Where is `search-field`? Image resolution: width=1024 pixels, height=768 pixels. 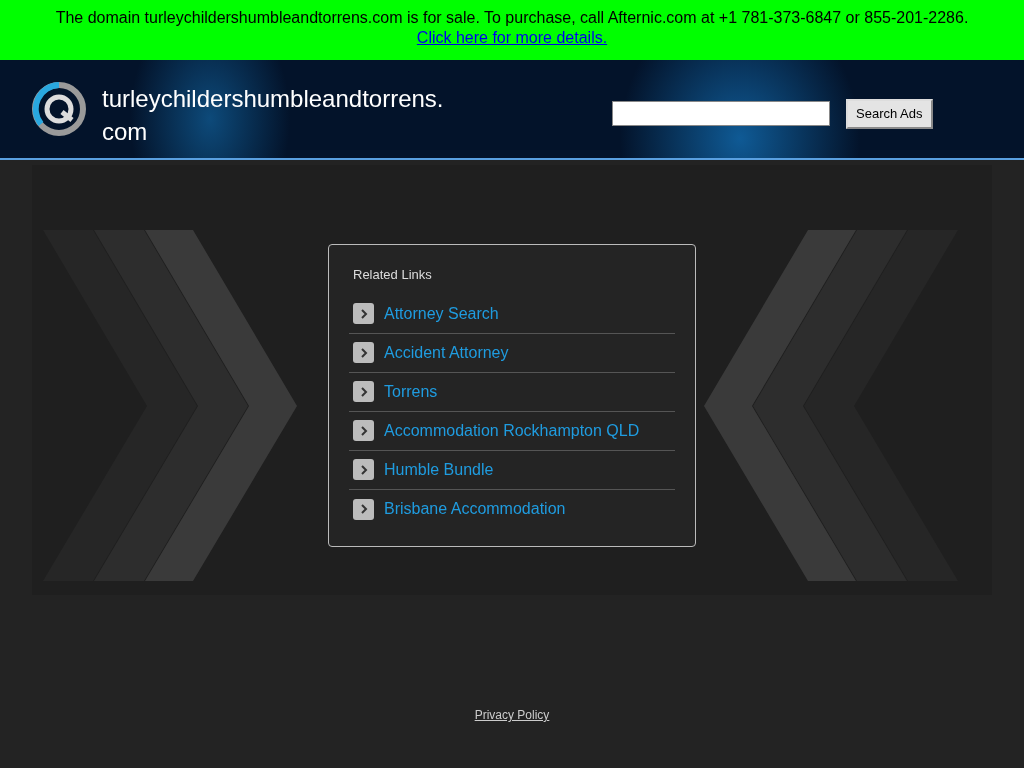
search-field is located at coordinates (721, 114).